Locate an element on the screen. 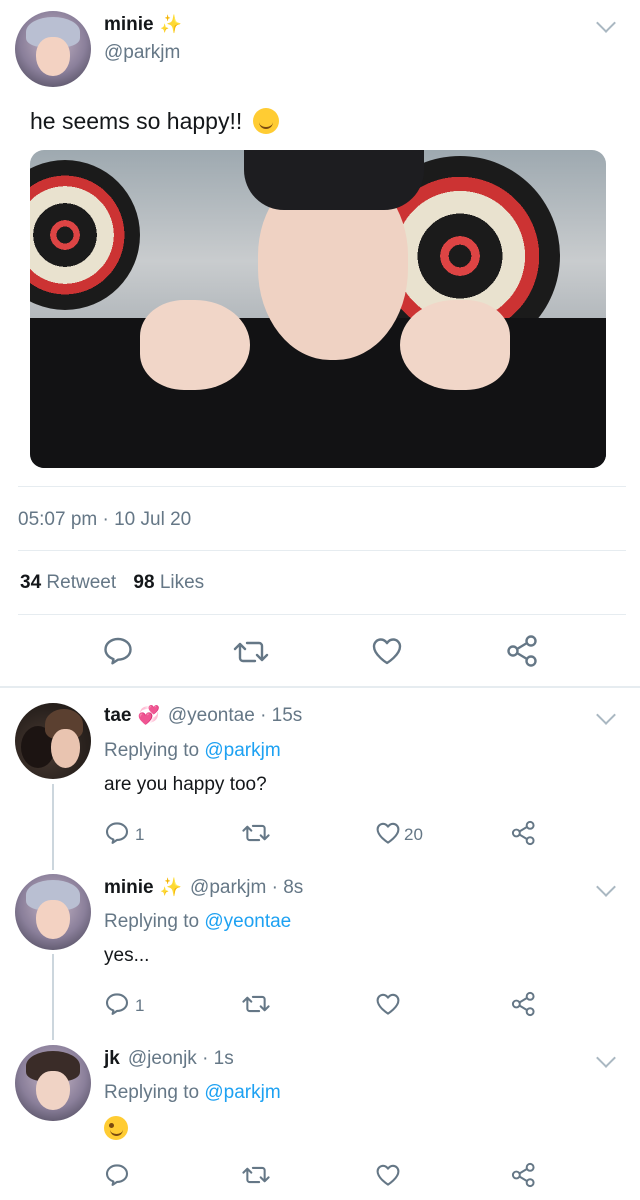  likes-stat: 98 Likes is located at coordinates (168, 582).